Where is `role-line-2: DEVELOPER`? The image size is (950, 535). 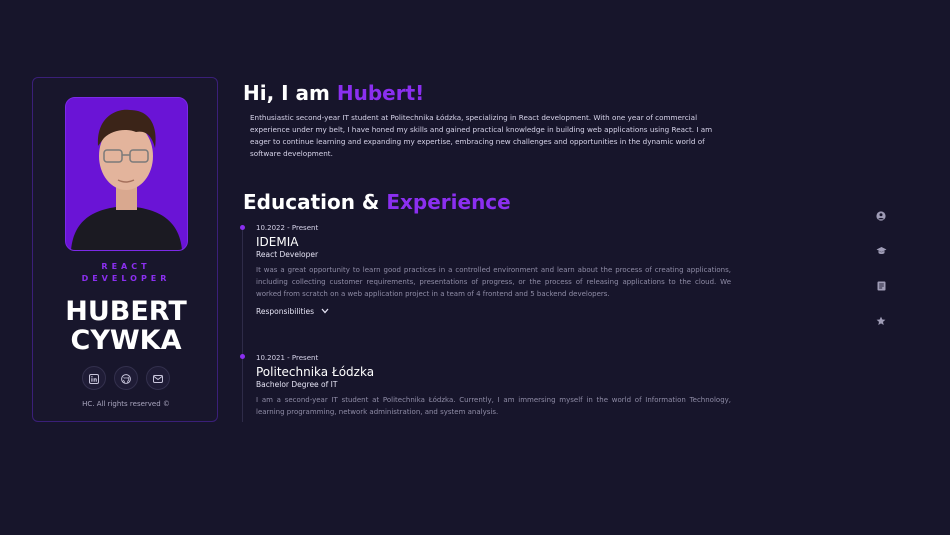 role-line-2: DEVELOPER is located at coordinates (126, 278).